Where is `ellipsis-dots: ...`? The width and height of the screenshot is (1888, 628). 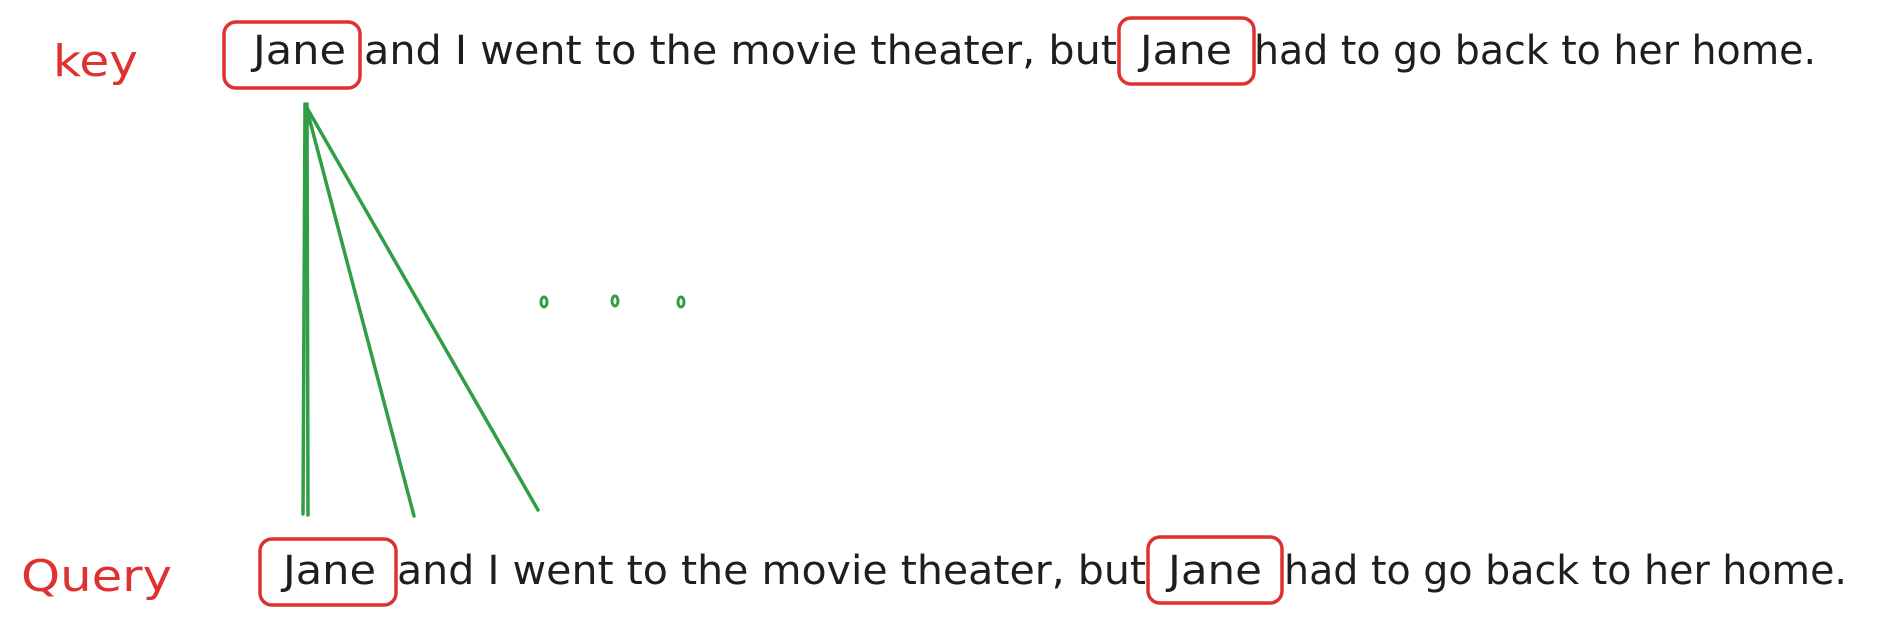 ellipsis-dots: ... is located at coordinates (612, 301).